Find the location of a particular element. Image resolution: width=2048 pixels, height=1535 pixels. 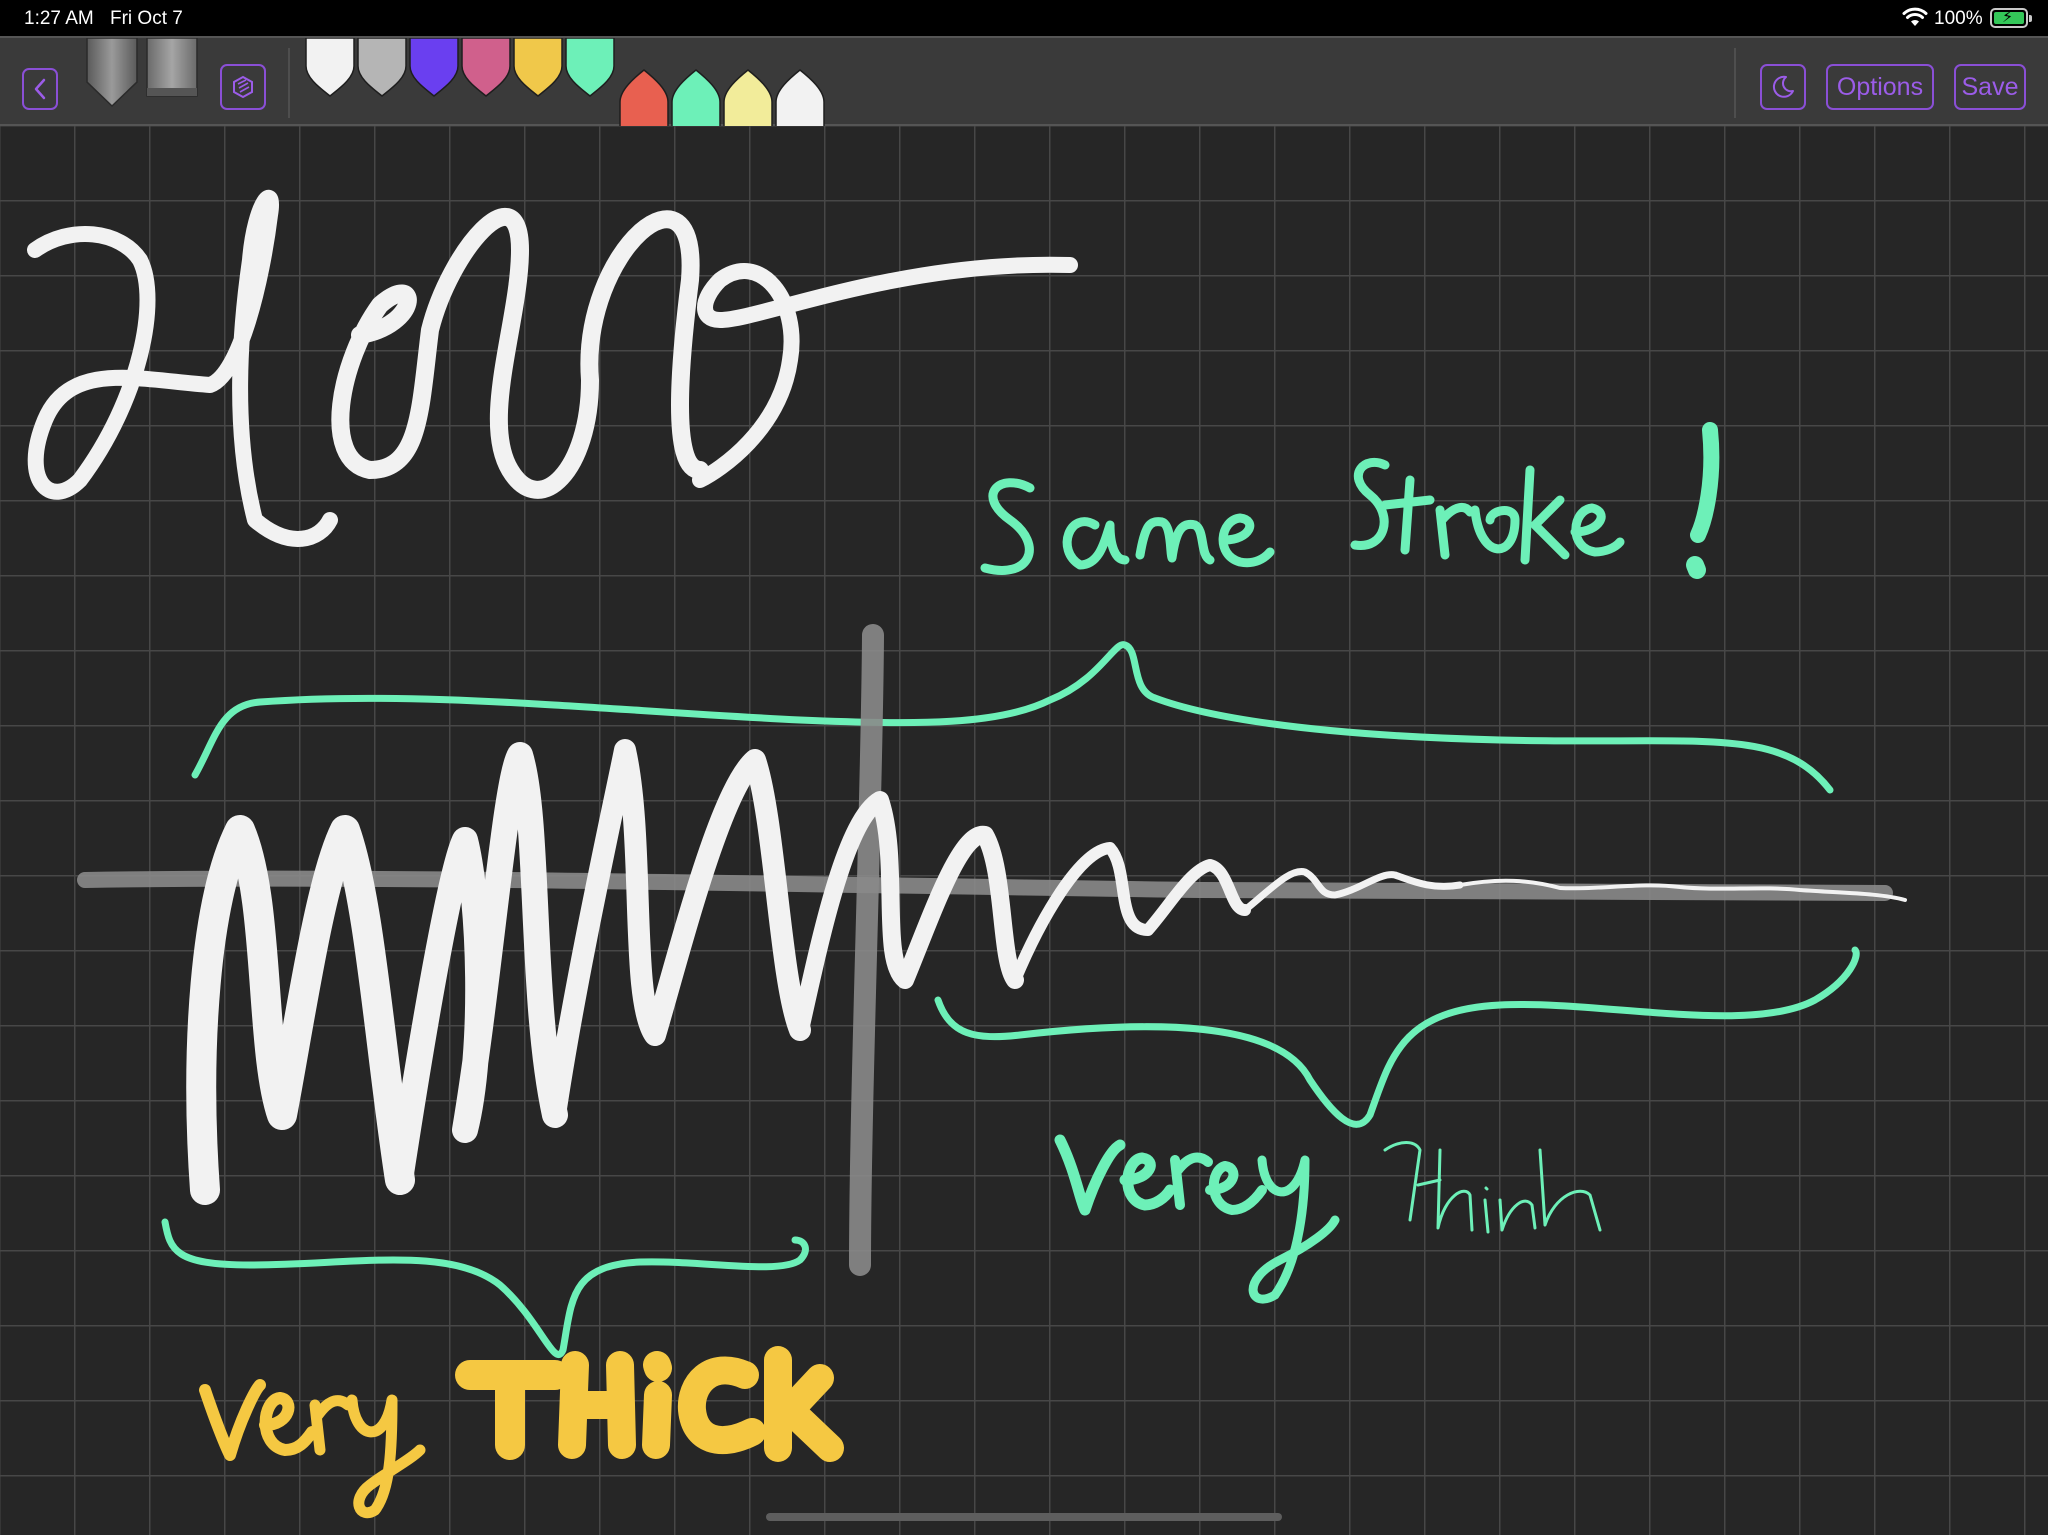

brace-very-thin is located at coordinates (1397, 1037).